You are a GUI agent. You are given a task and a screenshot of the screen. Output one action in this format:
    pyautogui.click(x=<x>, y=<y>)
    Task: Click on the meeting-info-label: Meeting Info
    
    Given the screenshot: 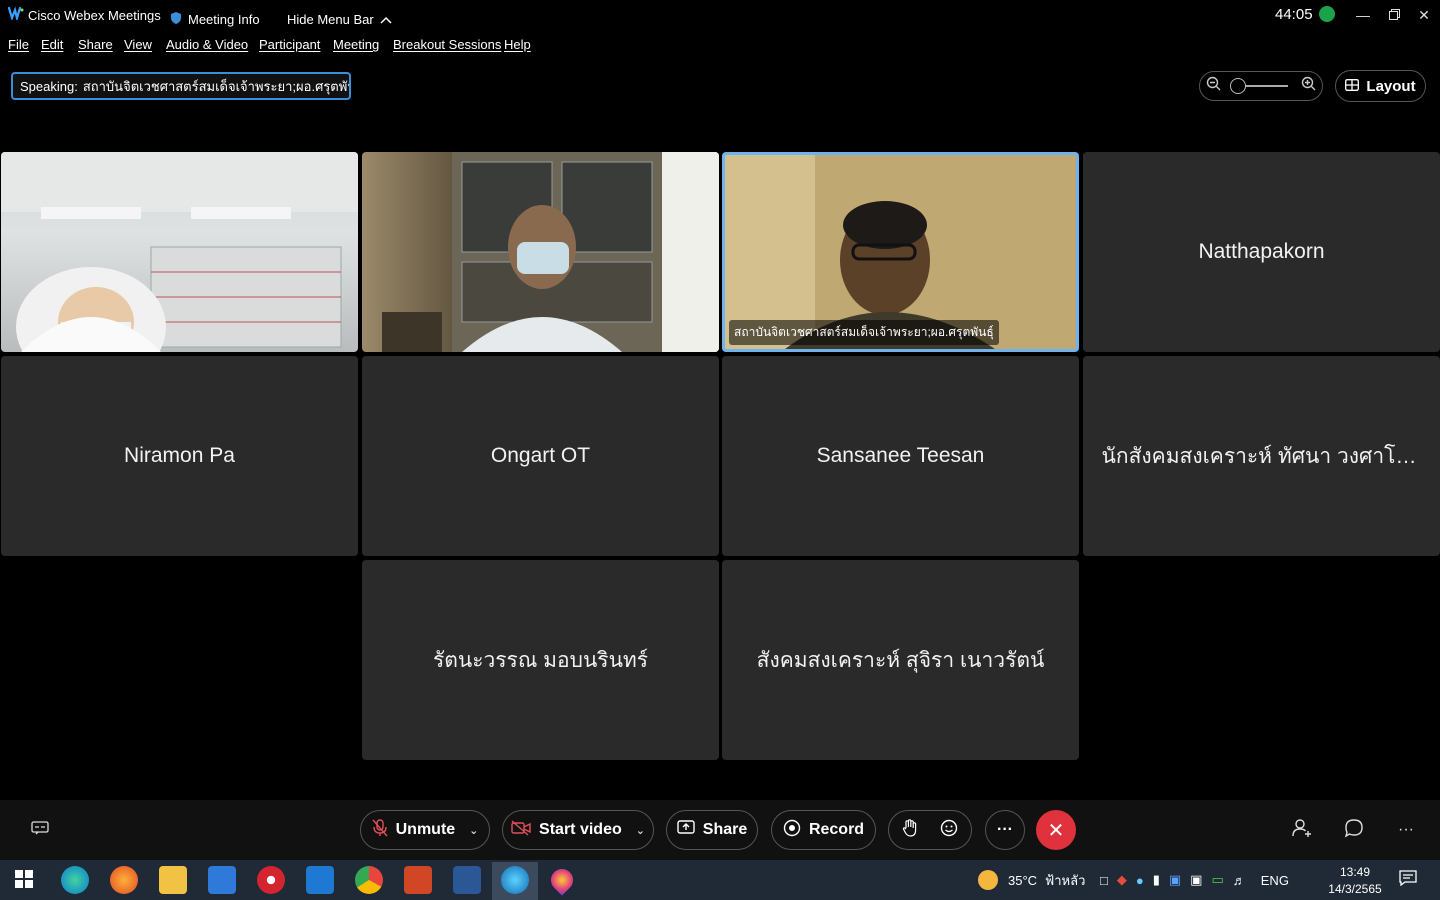 What is the action you would take?
    pyautogui.click(x=224, y=19)
    